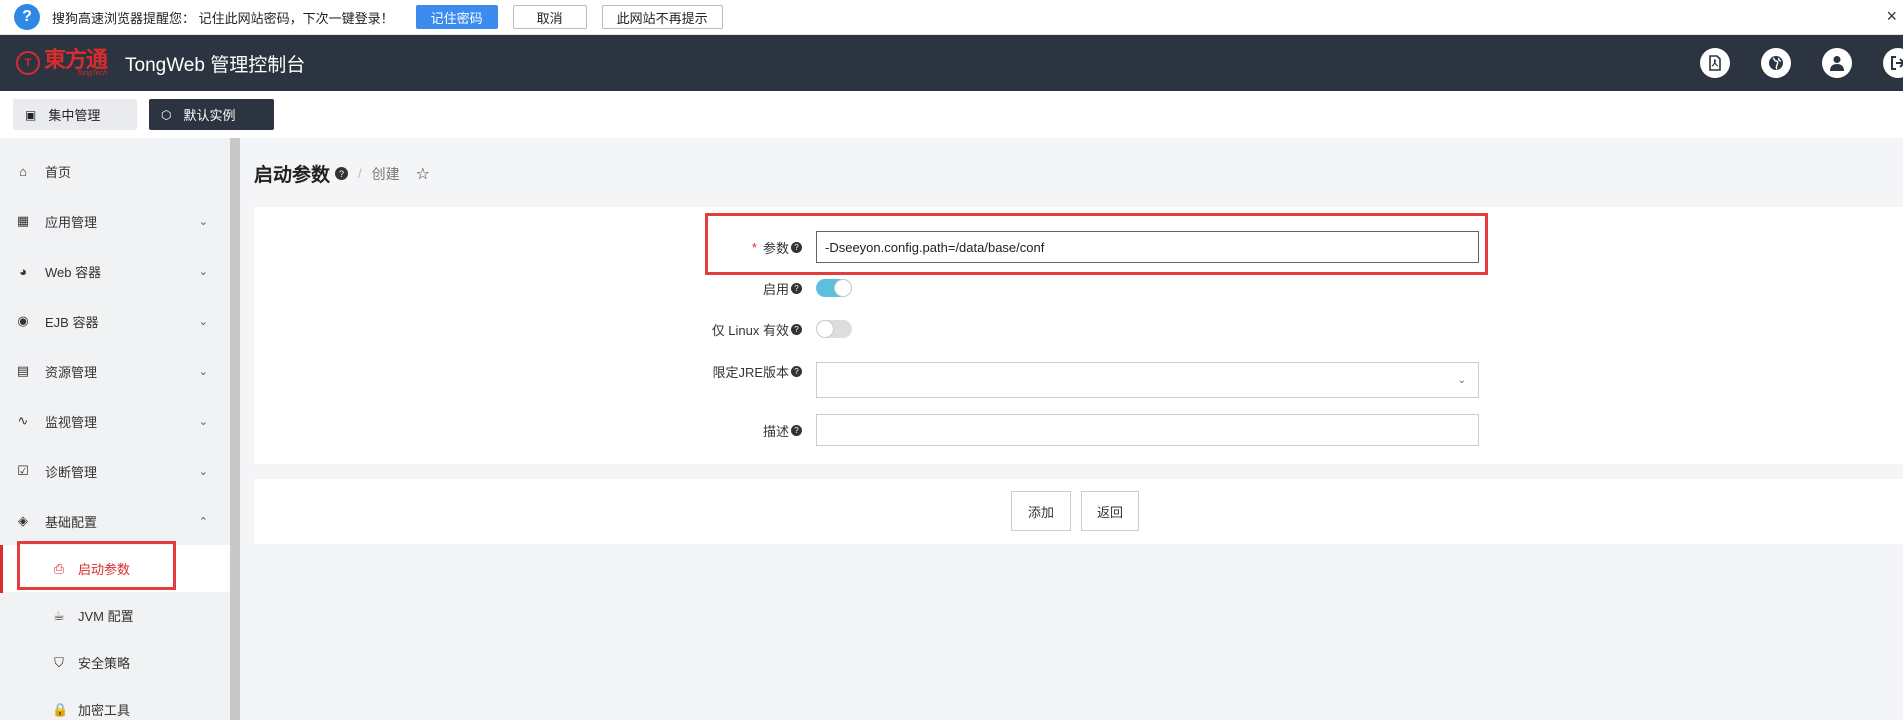  Describe the element at coordinates (71, 472) in the screenshot. I see `sidebar-item-label: 诊断管理` at that location.